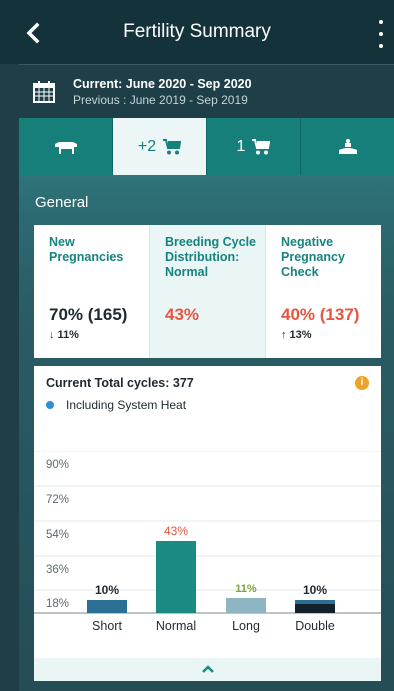  Describe the element at coordinates (64, 335) in the screenshot. I see `kpi-change: ↓ 11%` at that location.